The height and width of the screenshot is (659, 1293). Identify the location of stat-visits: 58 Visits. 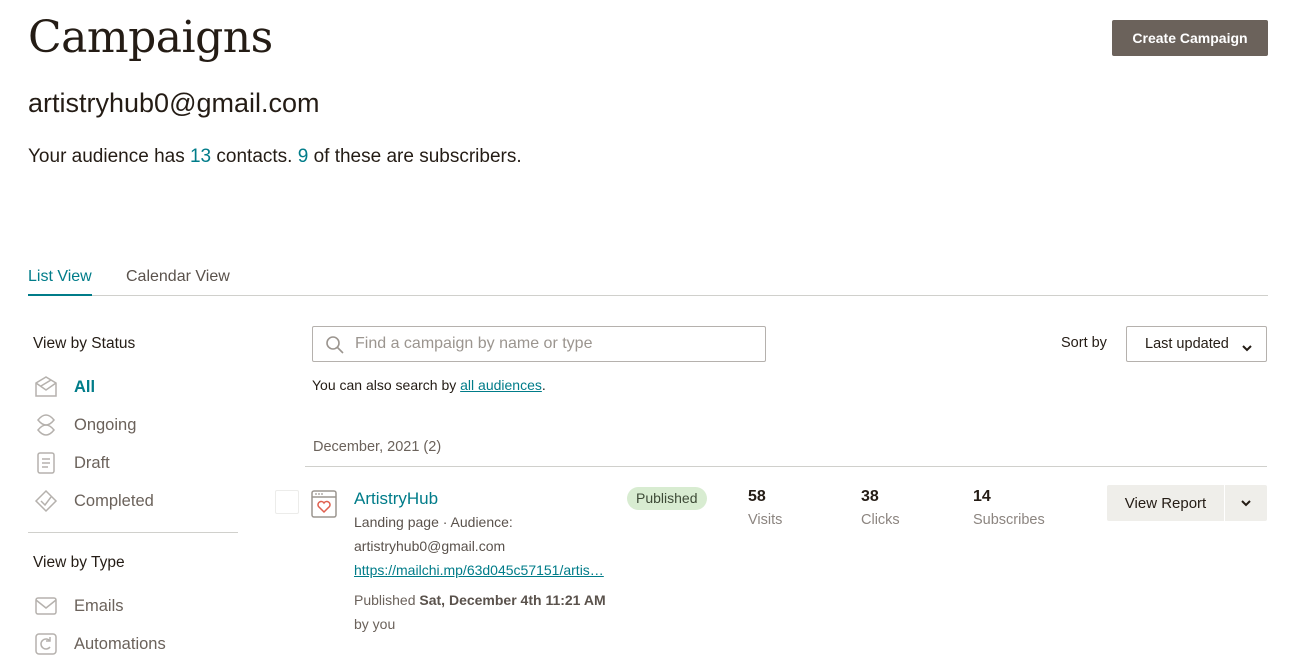
(765, 508).